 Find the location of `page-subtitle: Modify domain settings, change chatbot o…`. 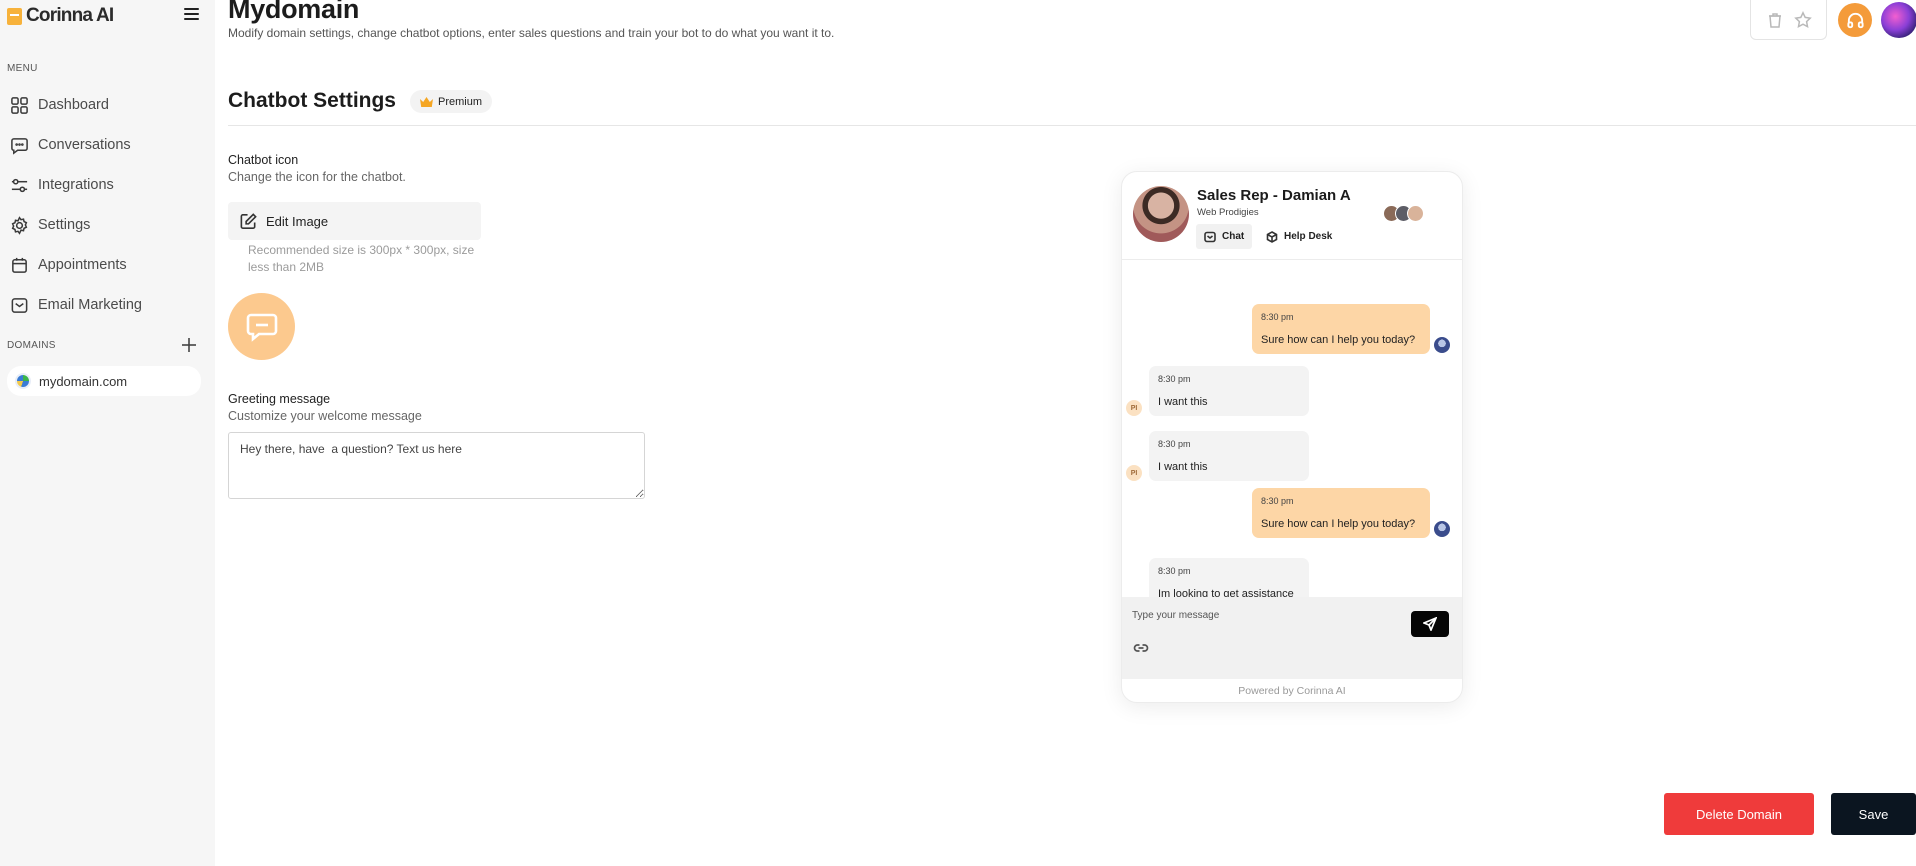

page-subtitle: Modify domain settings, change chatbot o… is located at coordinates (531, 33).